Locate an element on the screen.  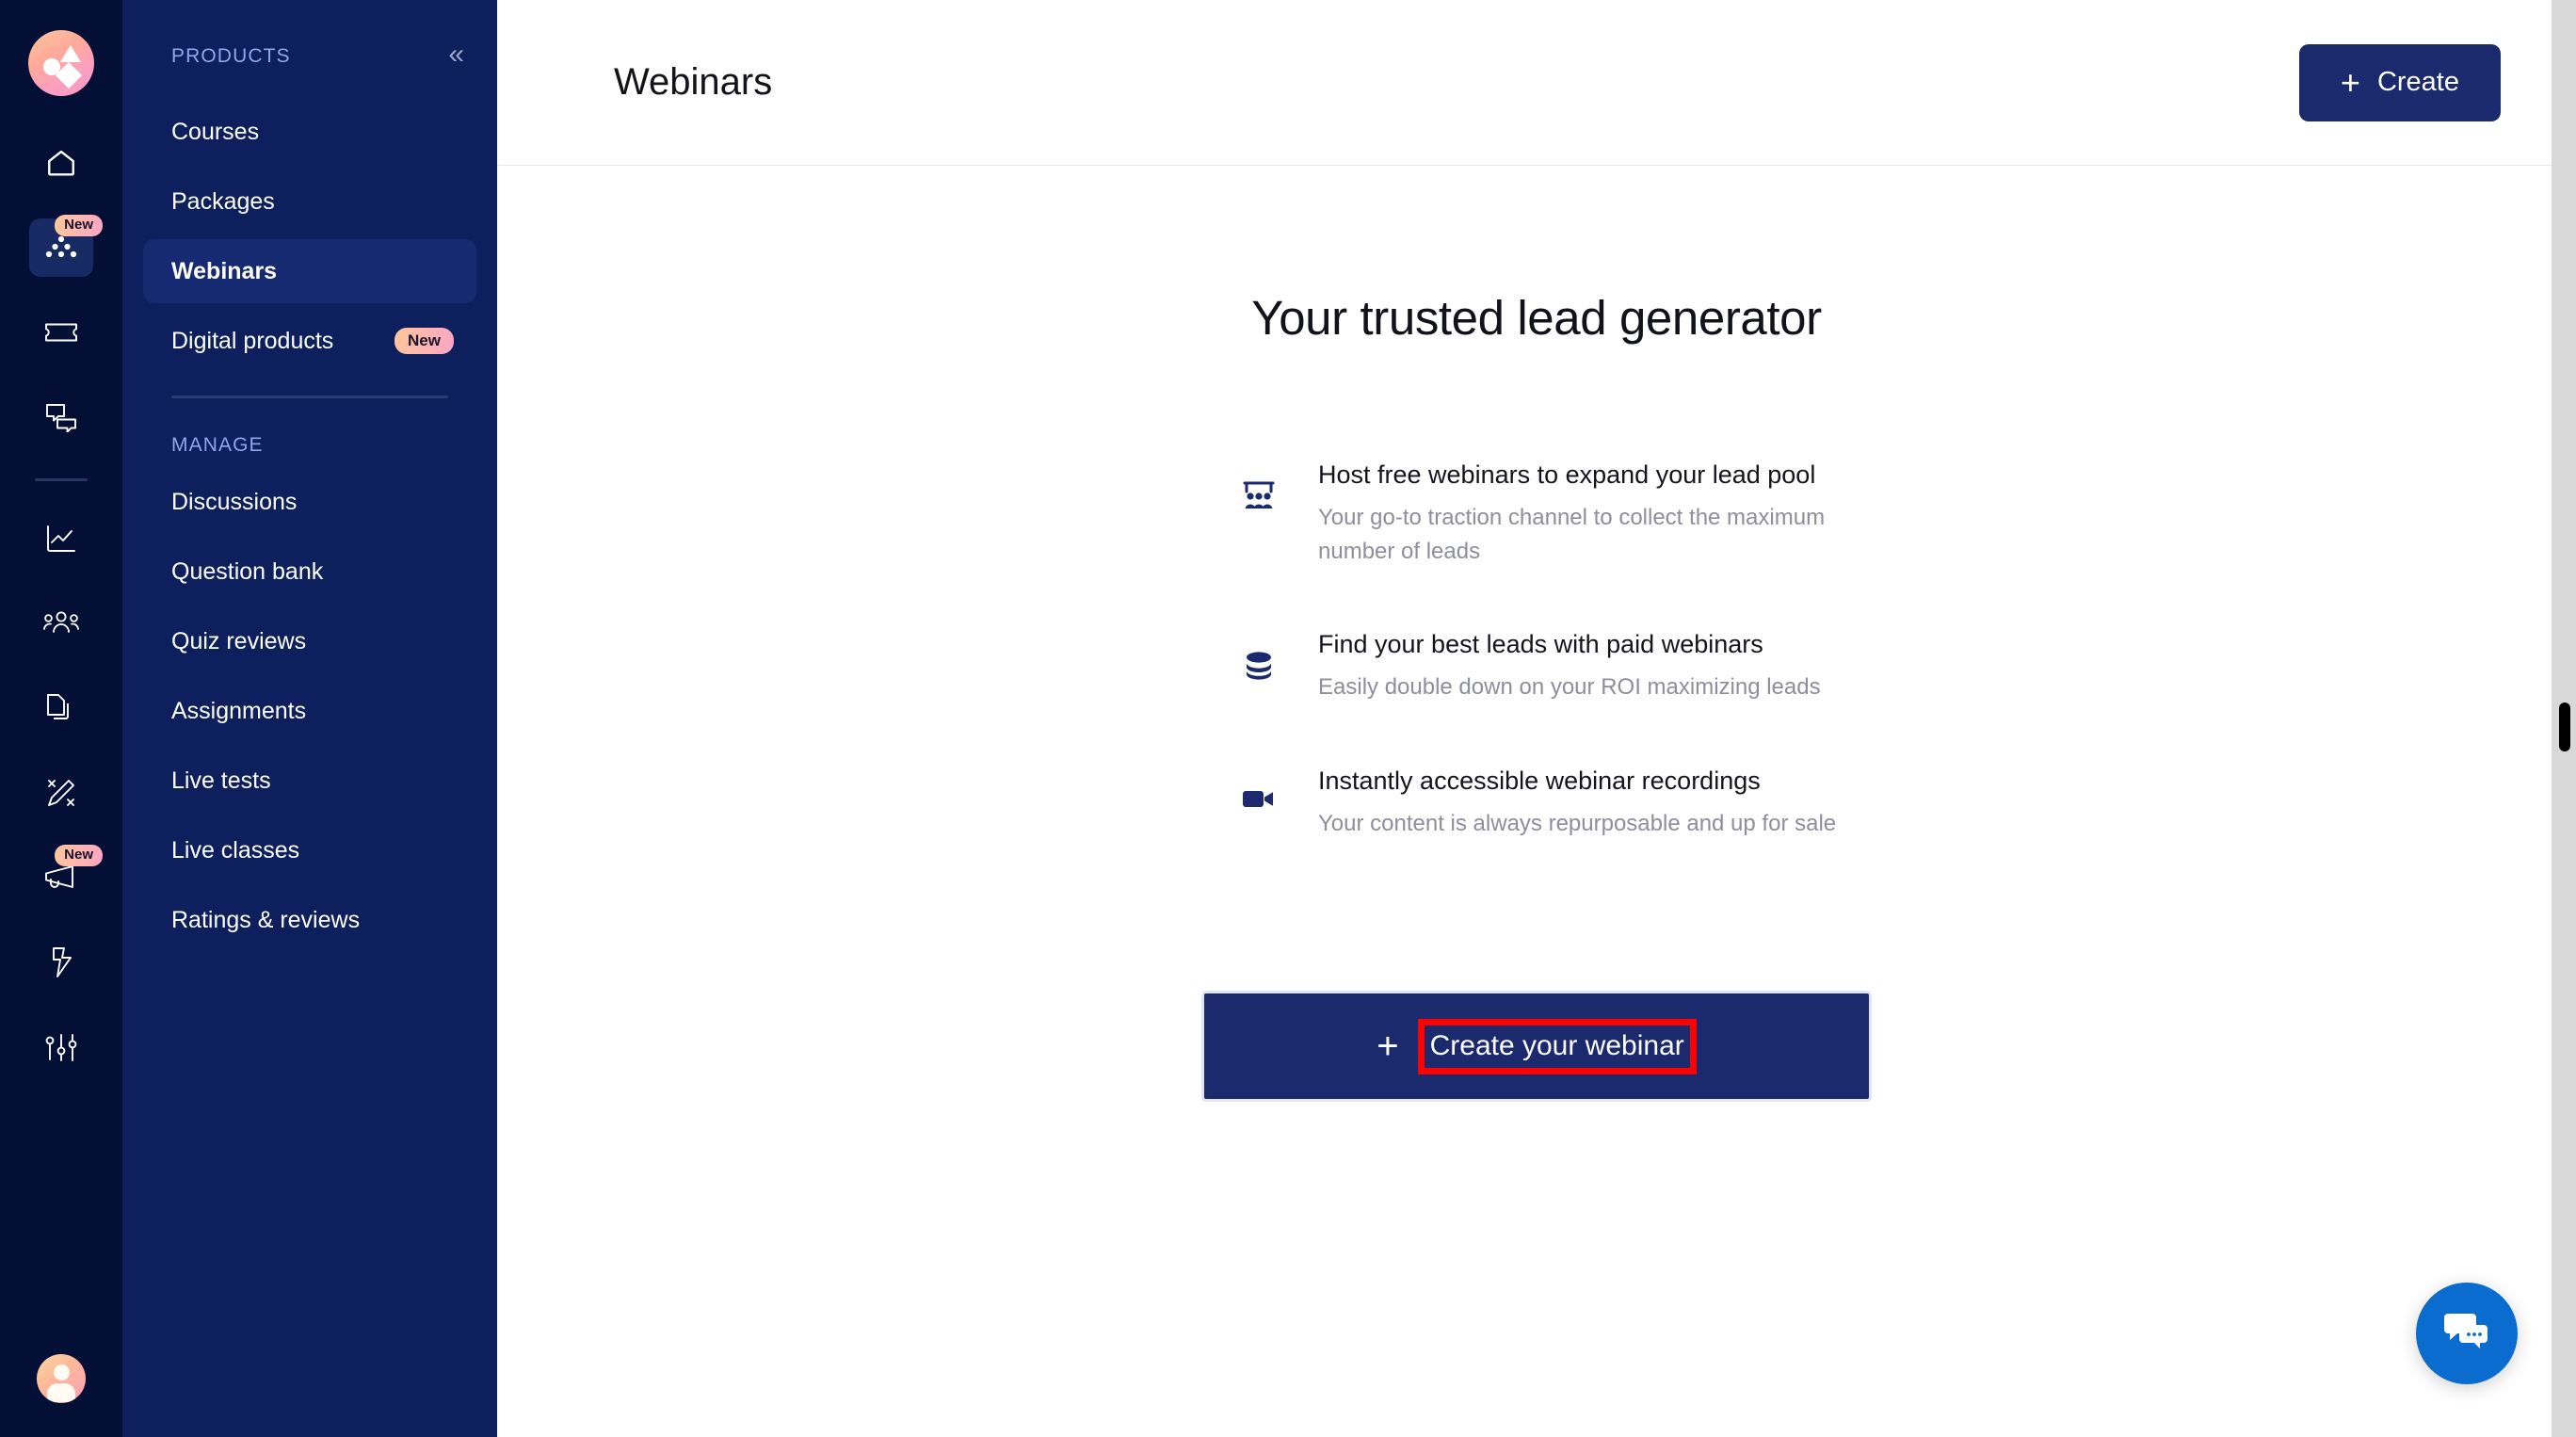
coins-stack-icon is located at coordinates (1258, 654).